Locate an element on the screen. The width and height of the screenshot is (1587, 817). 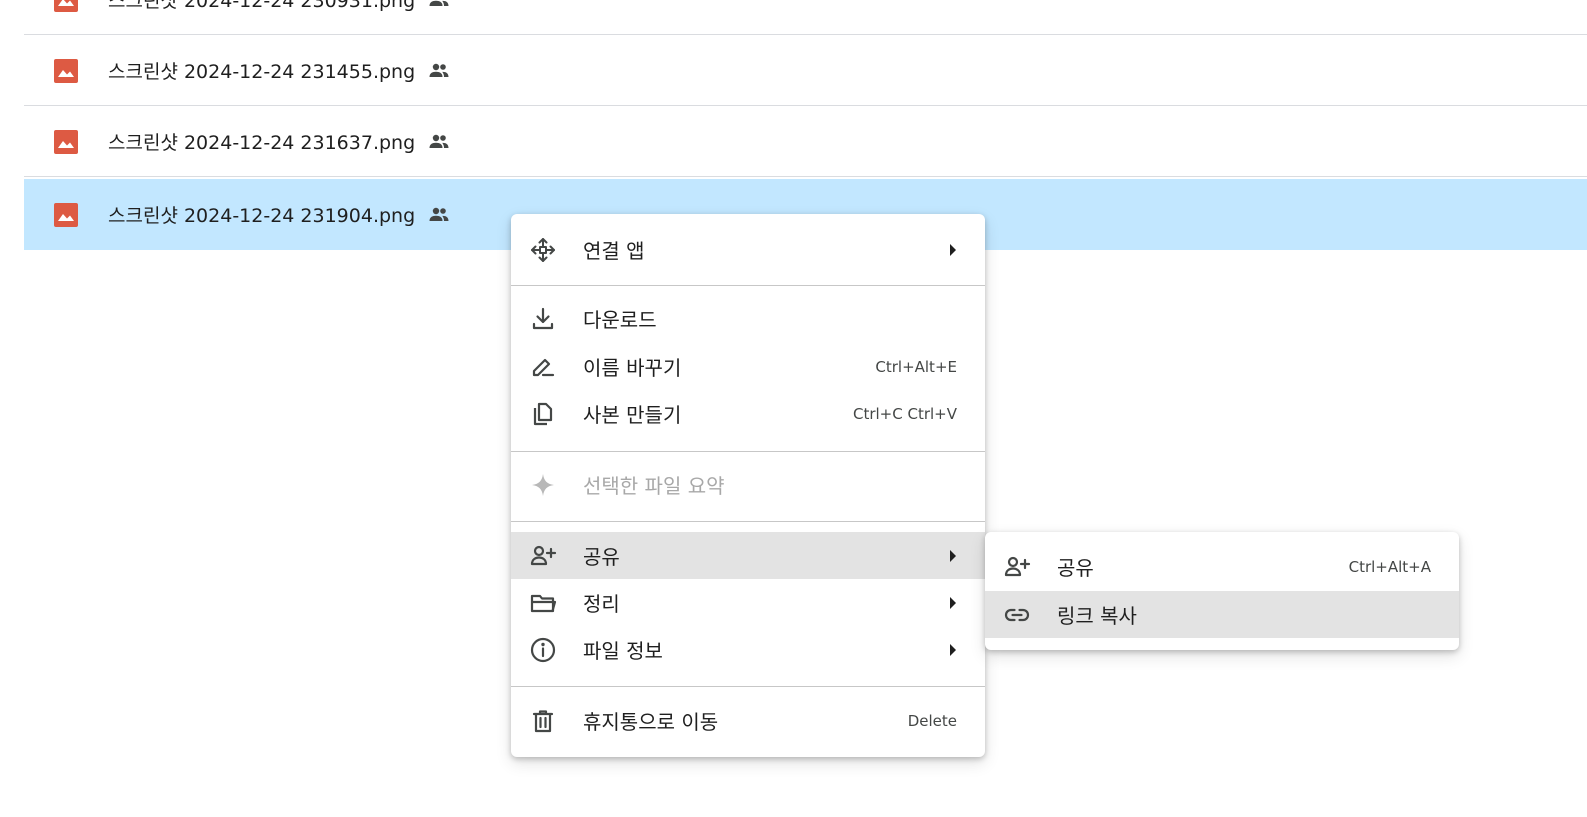
file-name: 스크린샷 2024-12-24 231455.png is located at coordinates (262, 72).